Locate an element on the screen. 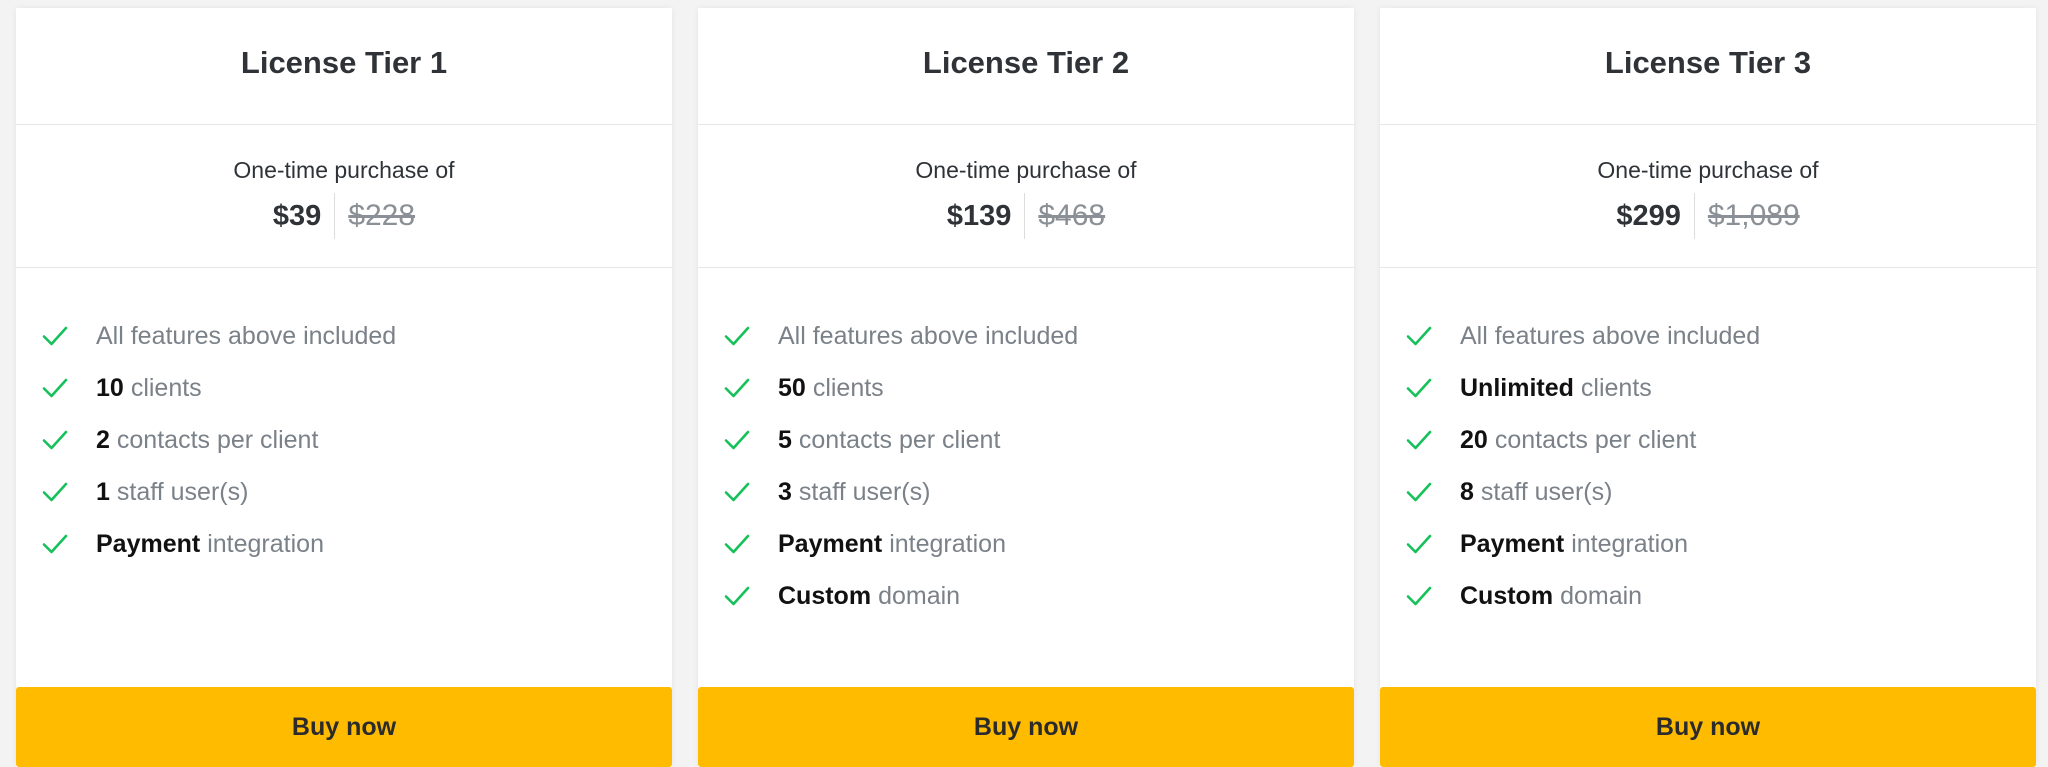 The height and width of the screenshot is (767, 2048). price-row: $299 $1,089 is located at coordinates (1708, 216).